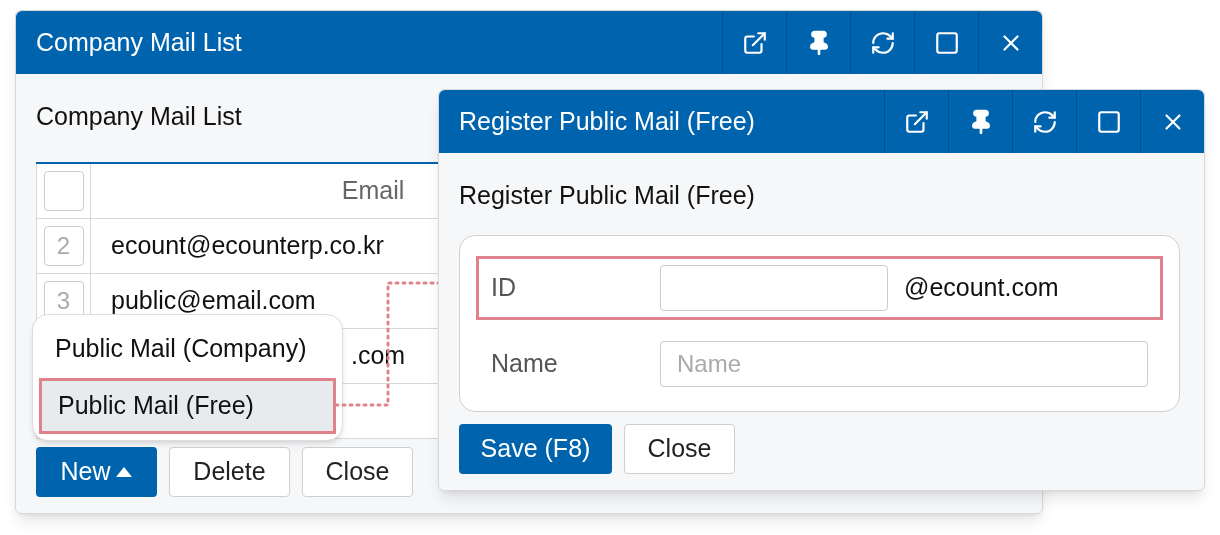 The image size is (1220, 535). Describe the element at coordinates (607, 121) in the screenshot. I see `window-title: Register Public Mail (Free)` at that location.